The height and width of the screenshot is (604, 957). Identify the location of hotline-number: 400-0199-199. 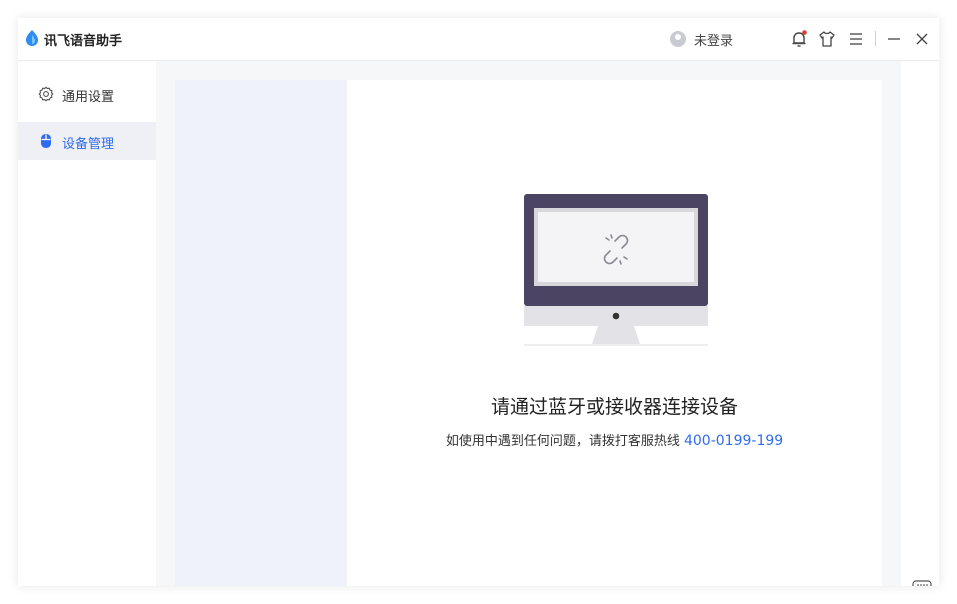
(733, 441).